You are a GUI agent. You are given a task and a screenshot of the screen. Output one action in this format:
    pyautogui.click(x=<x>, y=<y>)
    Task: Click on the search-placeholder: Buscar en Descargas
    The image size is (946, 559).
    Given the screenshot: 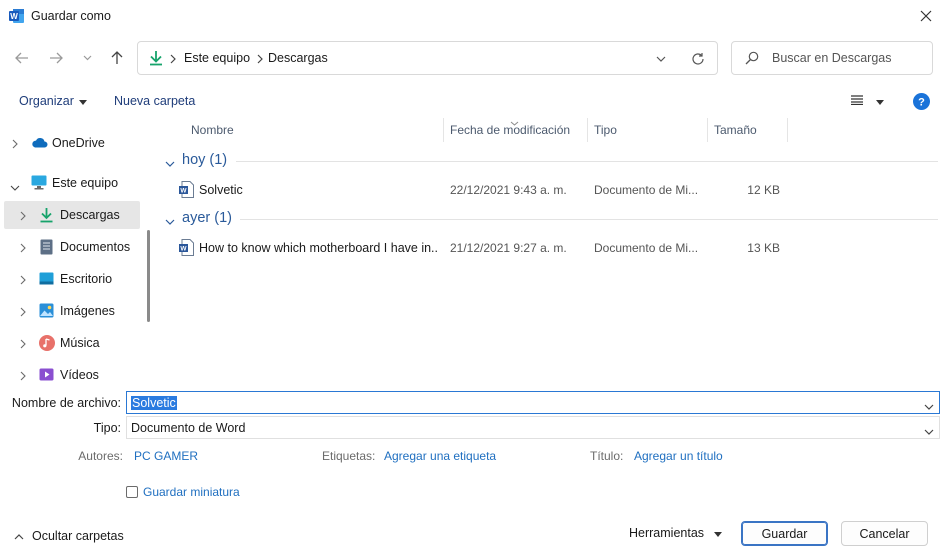 What is the action you would take?
    pyautogui.click(x=832, y=58)
    